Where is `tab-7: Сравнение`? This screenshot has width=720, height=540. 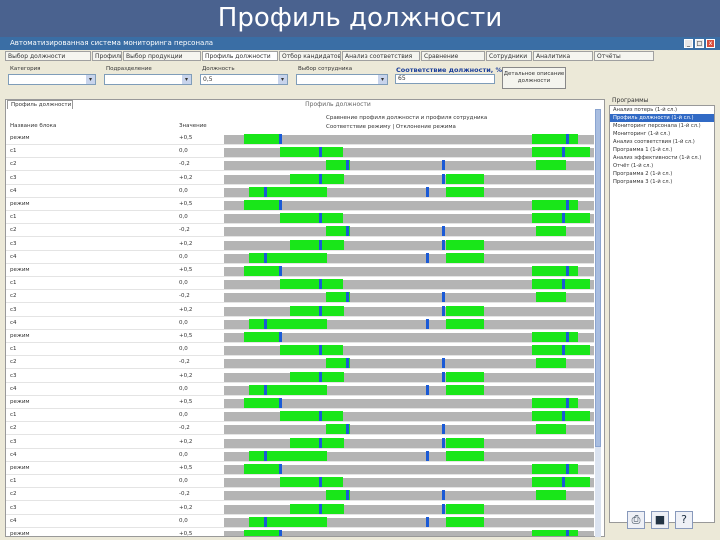
tab-7: Сравнение is located at coordinates (453, 56).